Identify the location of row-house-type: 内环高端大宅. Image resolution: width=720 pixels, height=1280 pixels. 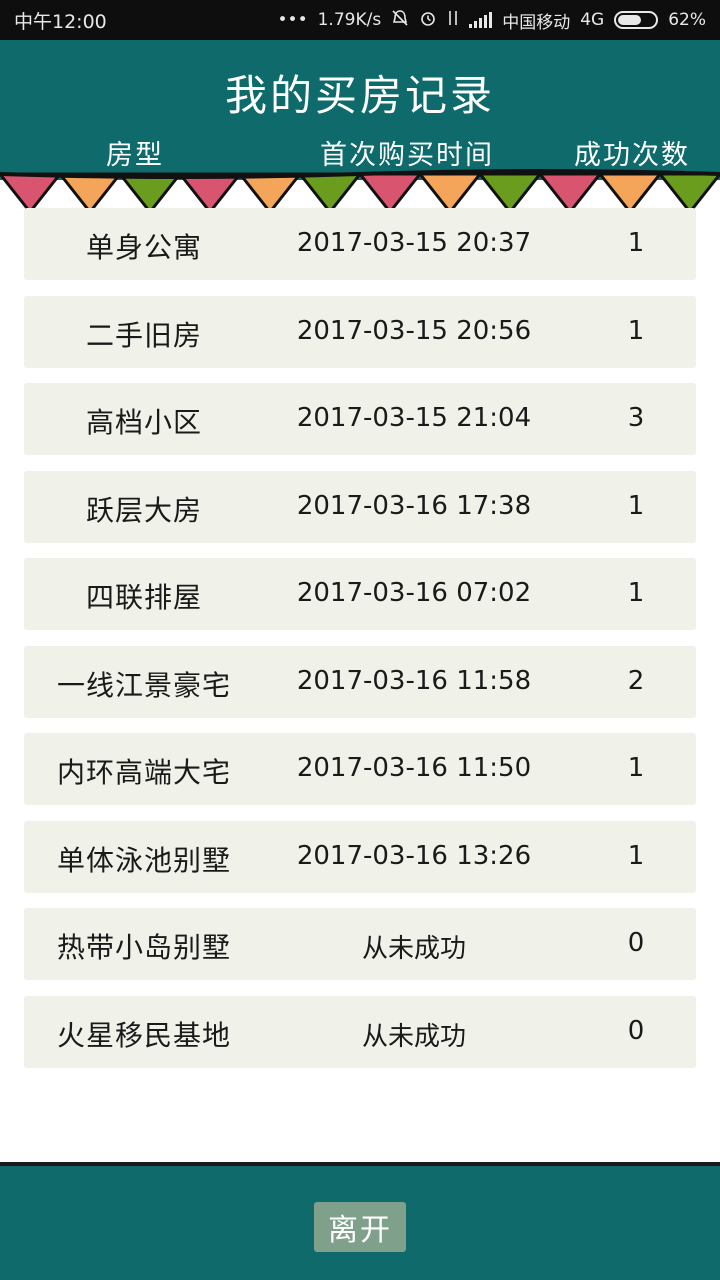
(143, 772).